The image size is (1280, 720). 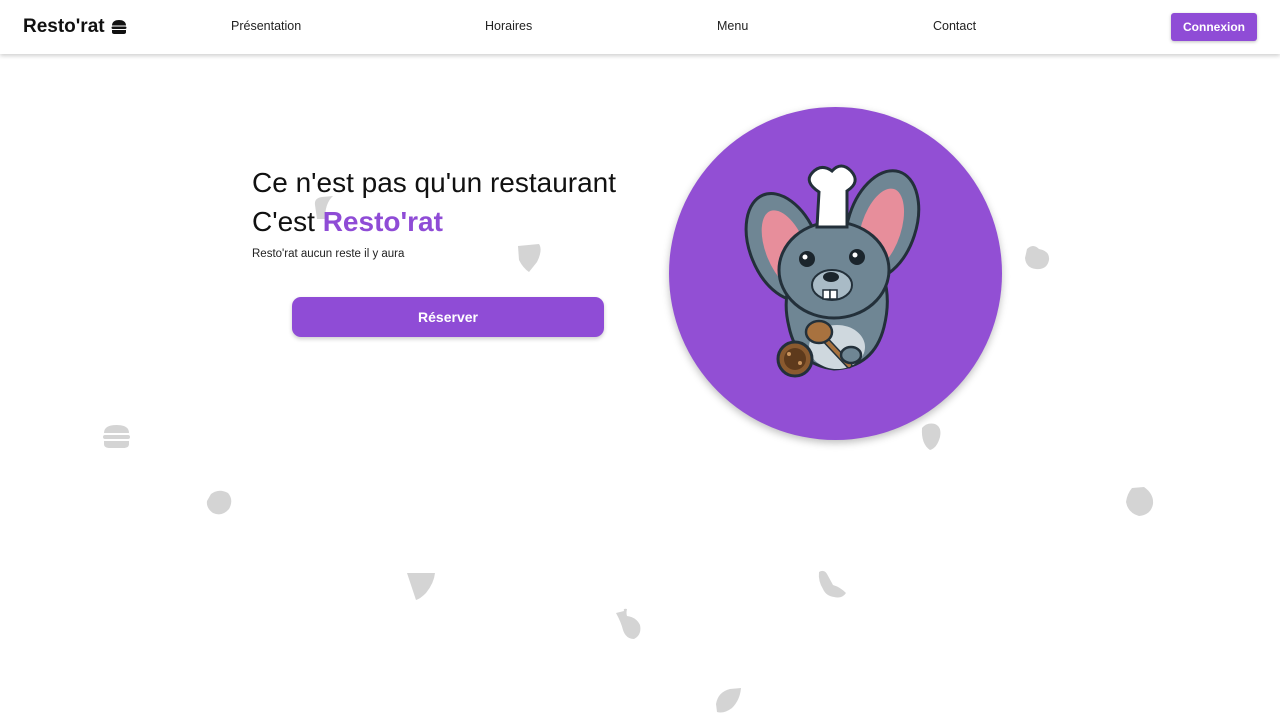 I want to click on egg-icon, so click(x=1037, y=258).